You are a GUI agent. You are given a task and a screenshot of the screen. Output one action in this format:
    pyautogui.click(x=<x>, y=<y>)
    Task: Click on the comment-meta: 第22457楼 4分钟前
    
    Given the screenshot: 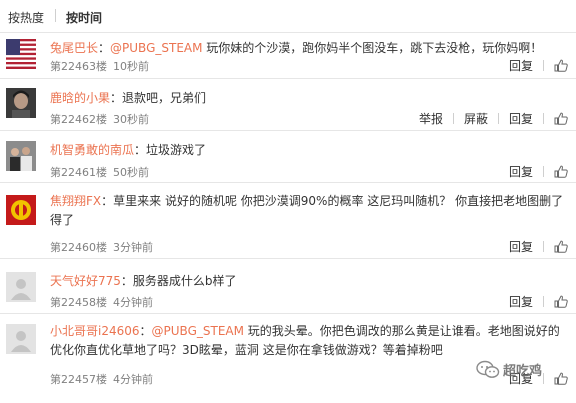 What is the action you would take?
    pyautogui.click(x=101, y=379)
    